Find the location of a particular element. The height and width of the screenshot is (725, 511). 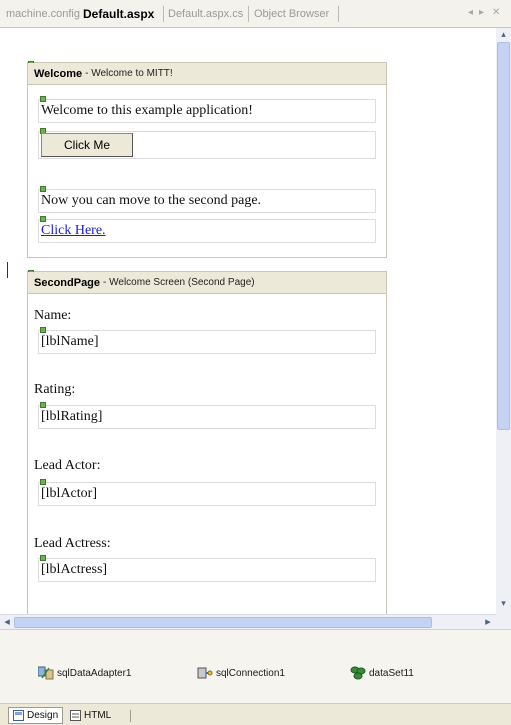

vertical-scrollbar: ▴ ▾ is located at coordinates (503, 321).